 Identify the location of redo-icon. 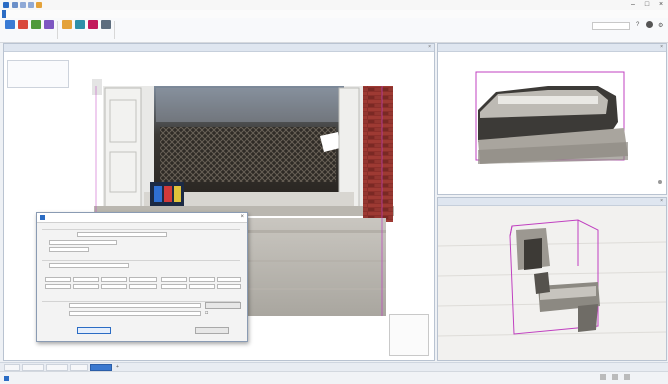
(31, 5).